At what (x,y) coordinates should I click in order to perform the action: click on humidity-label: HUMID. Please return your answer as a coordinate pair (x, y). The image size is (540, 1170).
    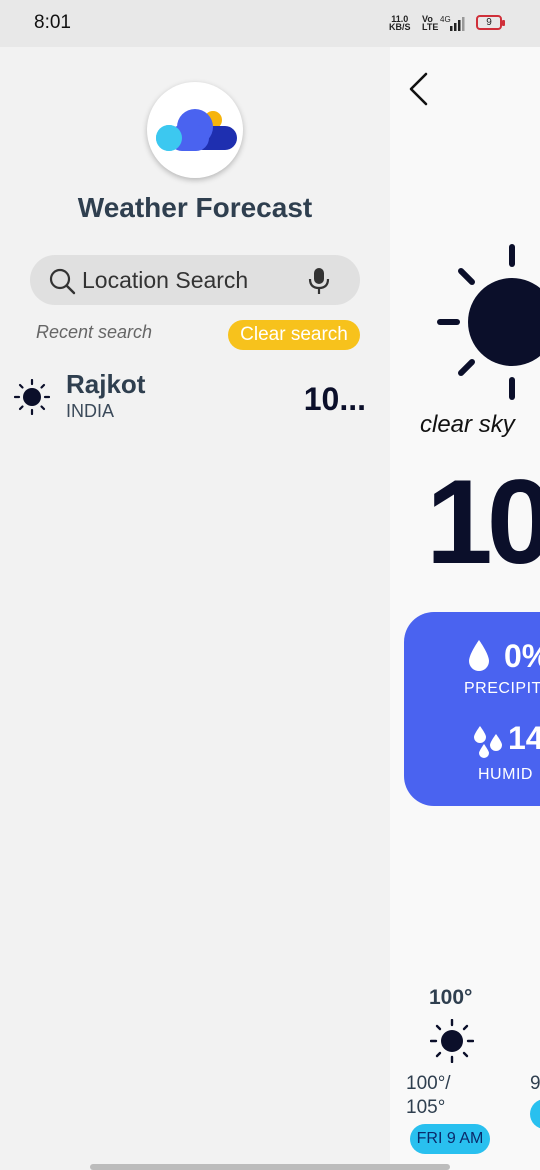
    Looking at the image, I should click on (505, 774).